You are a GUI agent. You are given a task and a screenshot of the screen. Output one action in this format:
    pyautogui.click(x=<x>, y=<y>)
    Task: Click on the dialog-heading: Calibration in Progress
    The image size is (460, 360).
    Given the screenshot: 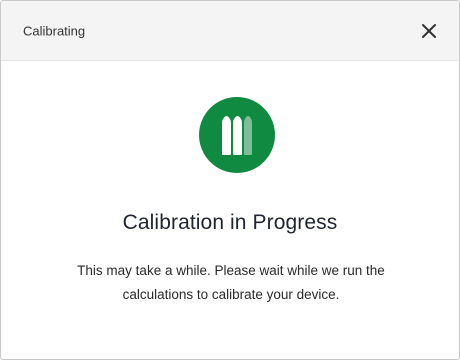 What is the action you would take?
    pyautogui.click(x=230, y=222)
    